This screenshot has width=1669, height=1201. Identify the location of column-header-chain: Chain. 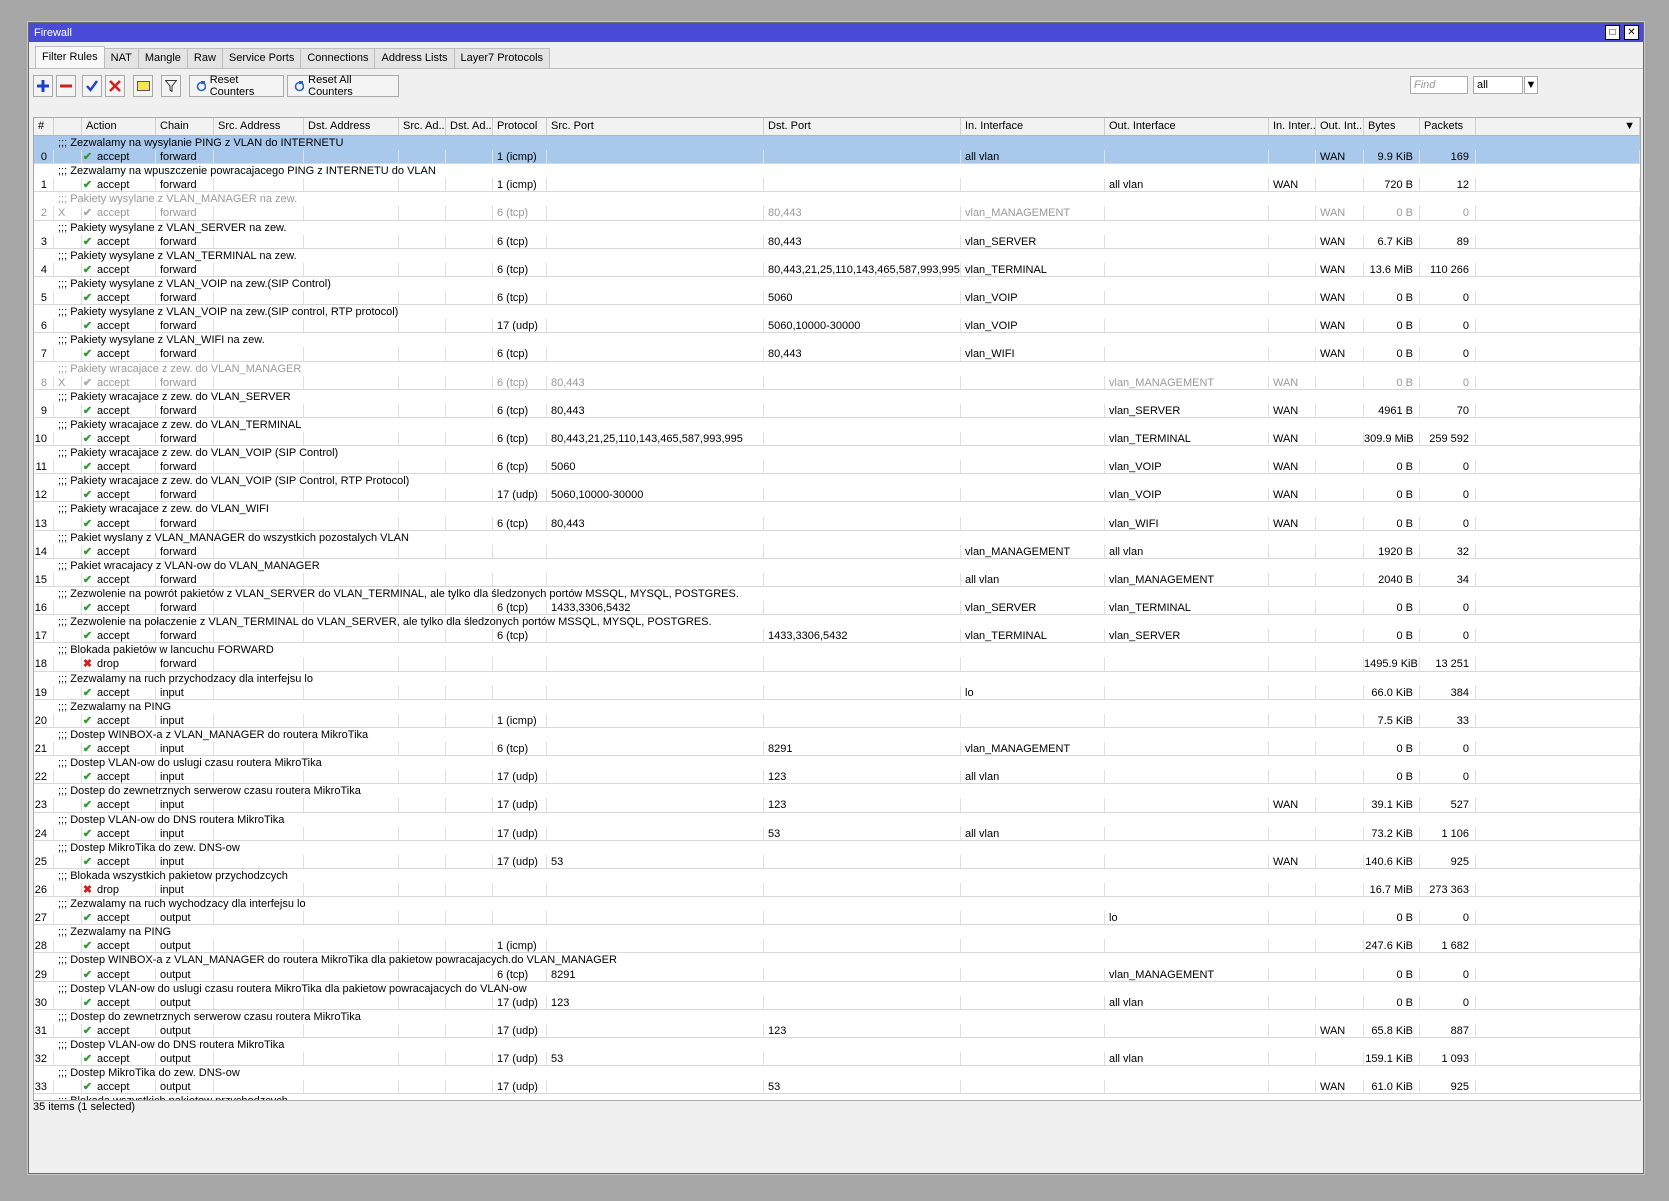
(185, 126).